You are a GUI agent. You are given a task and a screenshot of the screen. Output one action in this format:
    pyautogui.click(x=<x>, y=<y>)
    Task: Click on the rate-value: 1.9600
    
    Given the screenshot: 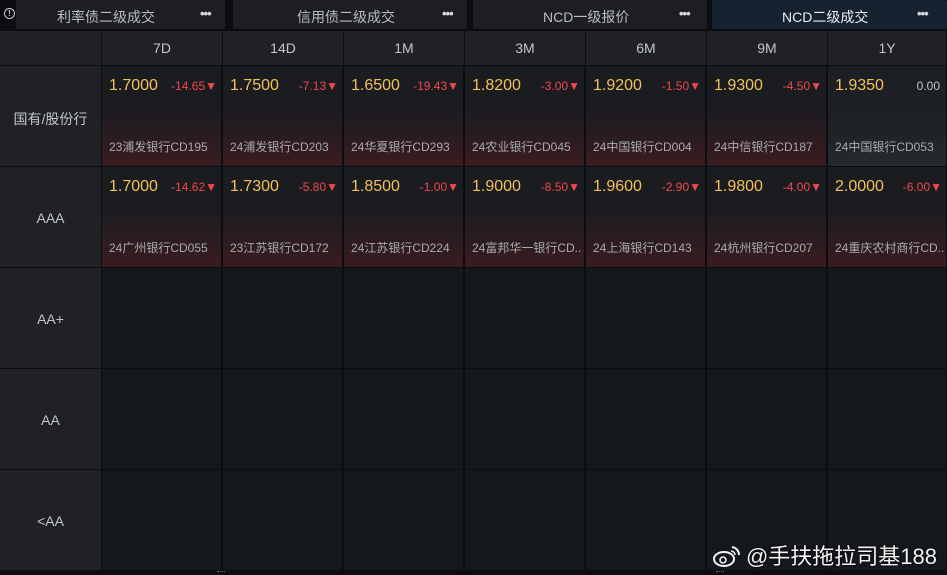 What is the action you would take?
    pyautogui.click(x=617, y=186)
    